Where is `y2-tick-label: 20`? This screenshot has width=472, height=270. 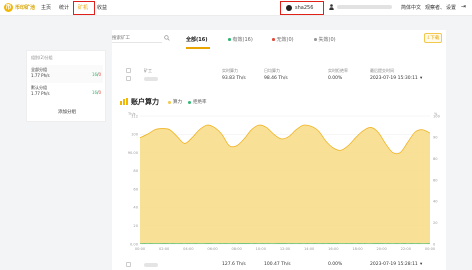
y2-tick-label: 20 is located at coordinates (435, 223).